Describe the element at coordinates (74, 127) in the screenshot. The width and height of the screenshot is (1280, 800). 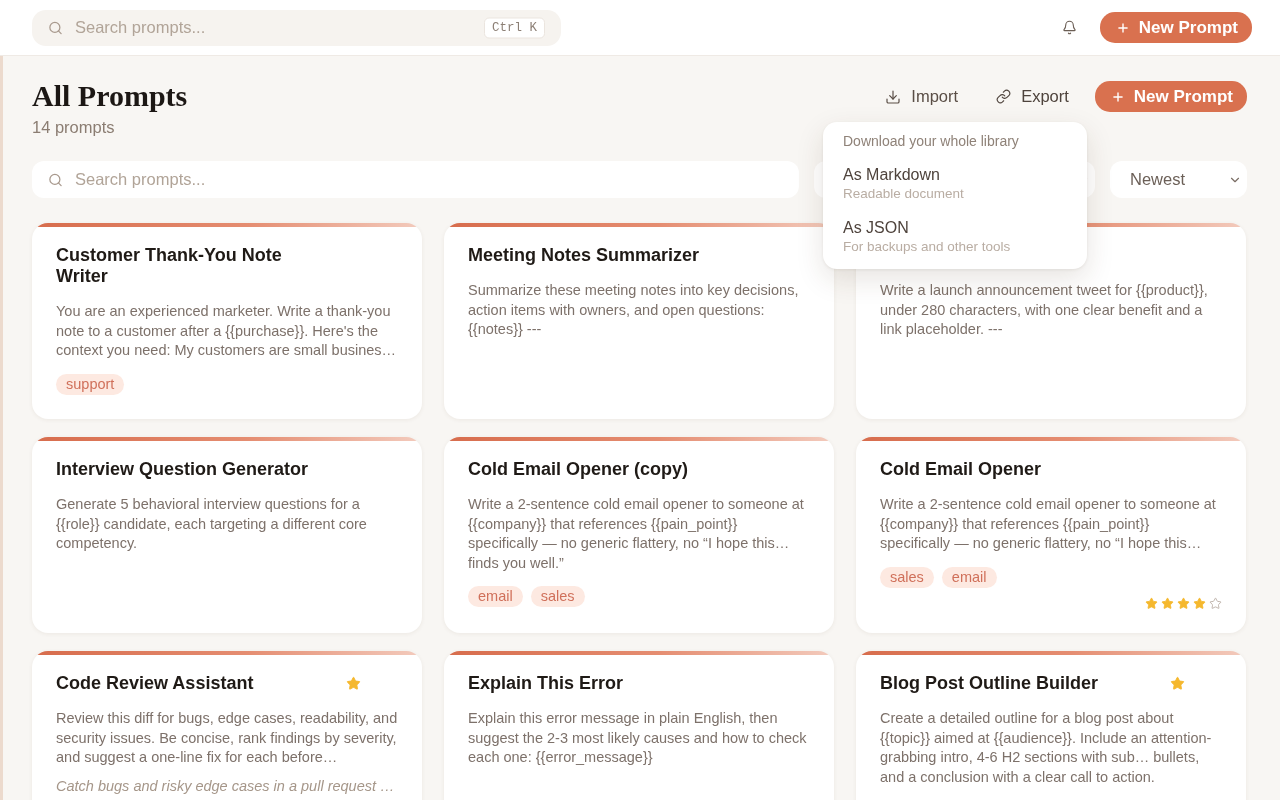
I see `prompt-count: 14 prompts` at that location.